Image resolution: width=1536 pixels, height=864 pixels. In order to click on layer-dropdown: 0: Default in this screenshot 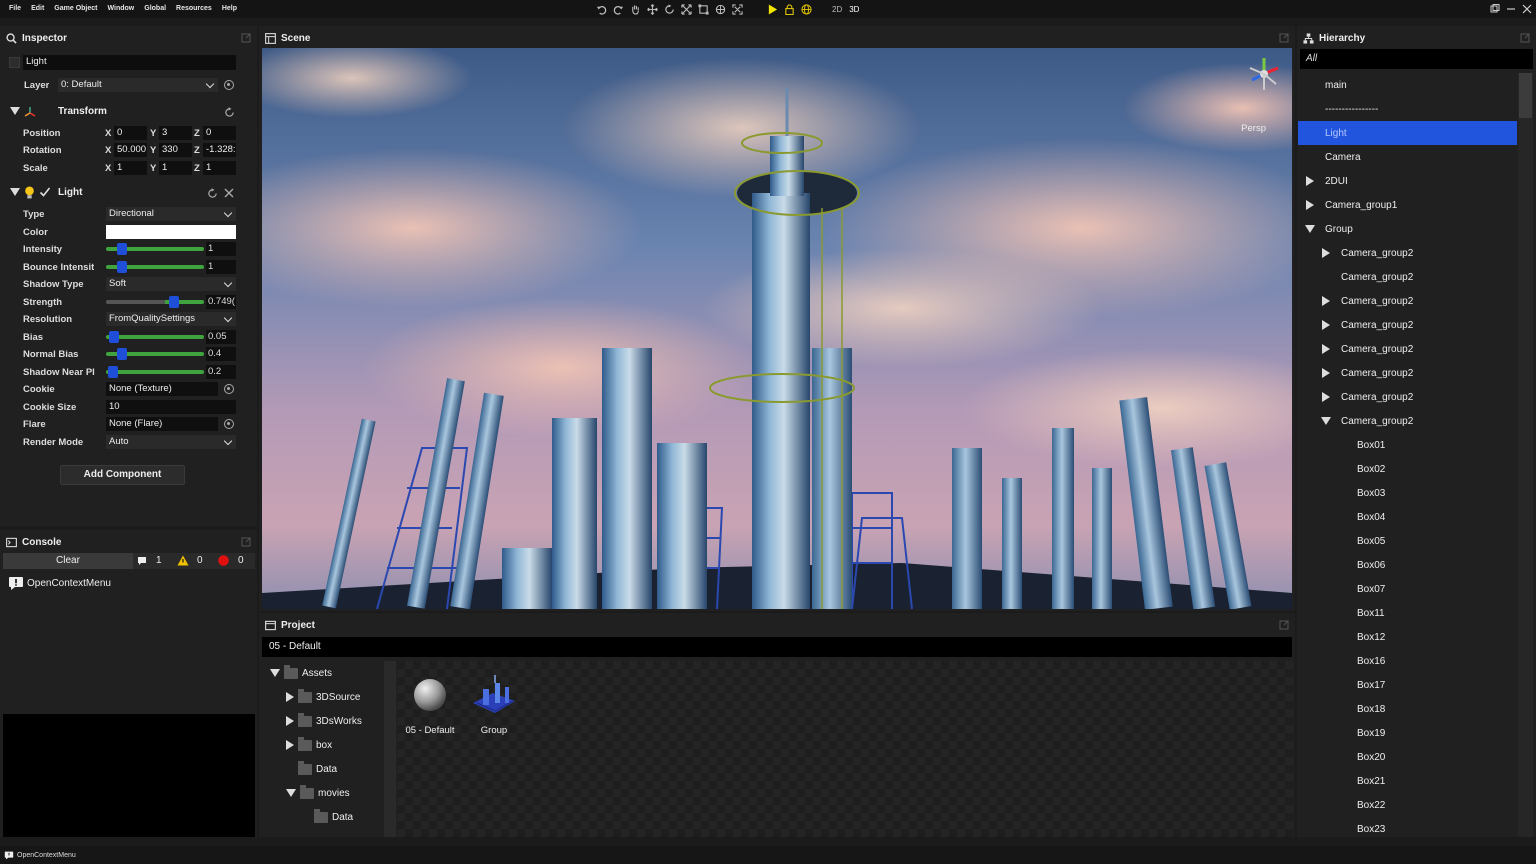, I will do `click(138, 85)`.